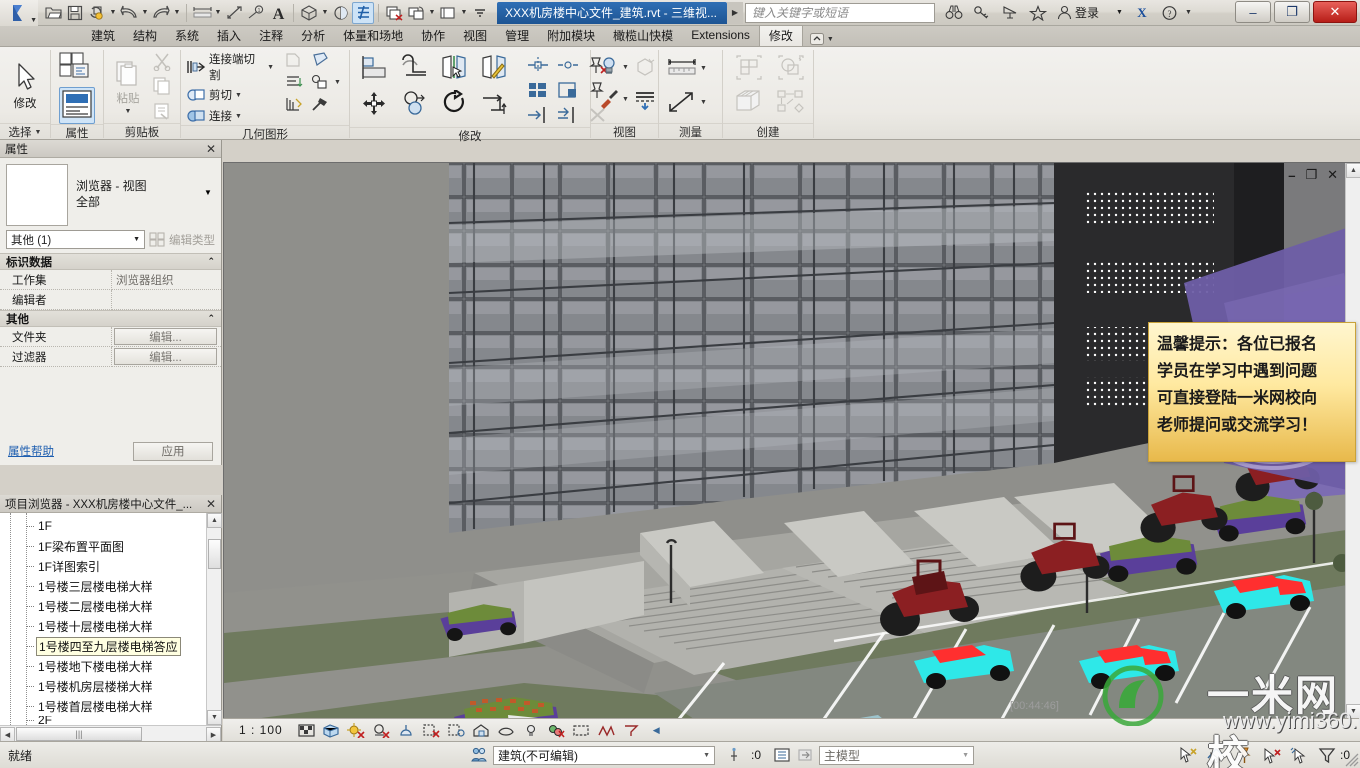 The width and height of the screenshot is (1360, 768). What do you see at coordinates (128, 86) in the screenshot?
I see `paste-button: 粘贴 ▼` at bounding box center [128, 86].